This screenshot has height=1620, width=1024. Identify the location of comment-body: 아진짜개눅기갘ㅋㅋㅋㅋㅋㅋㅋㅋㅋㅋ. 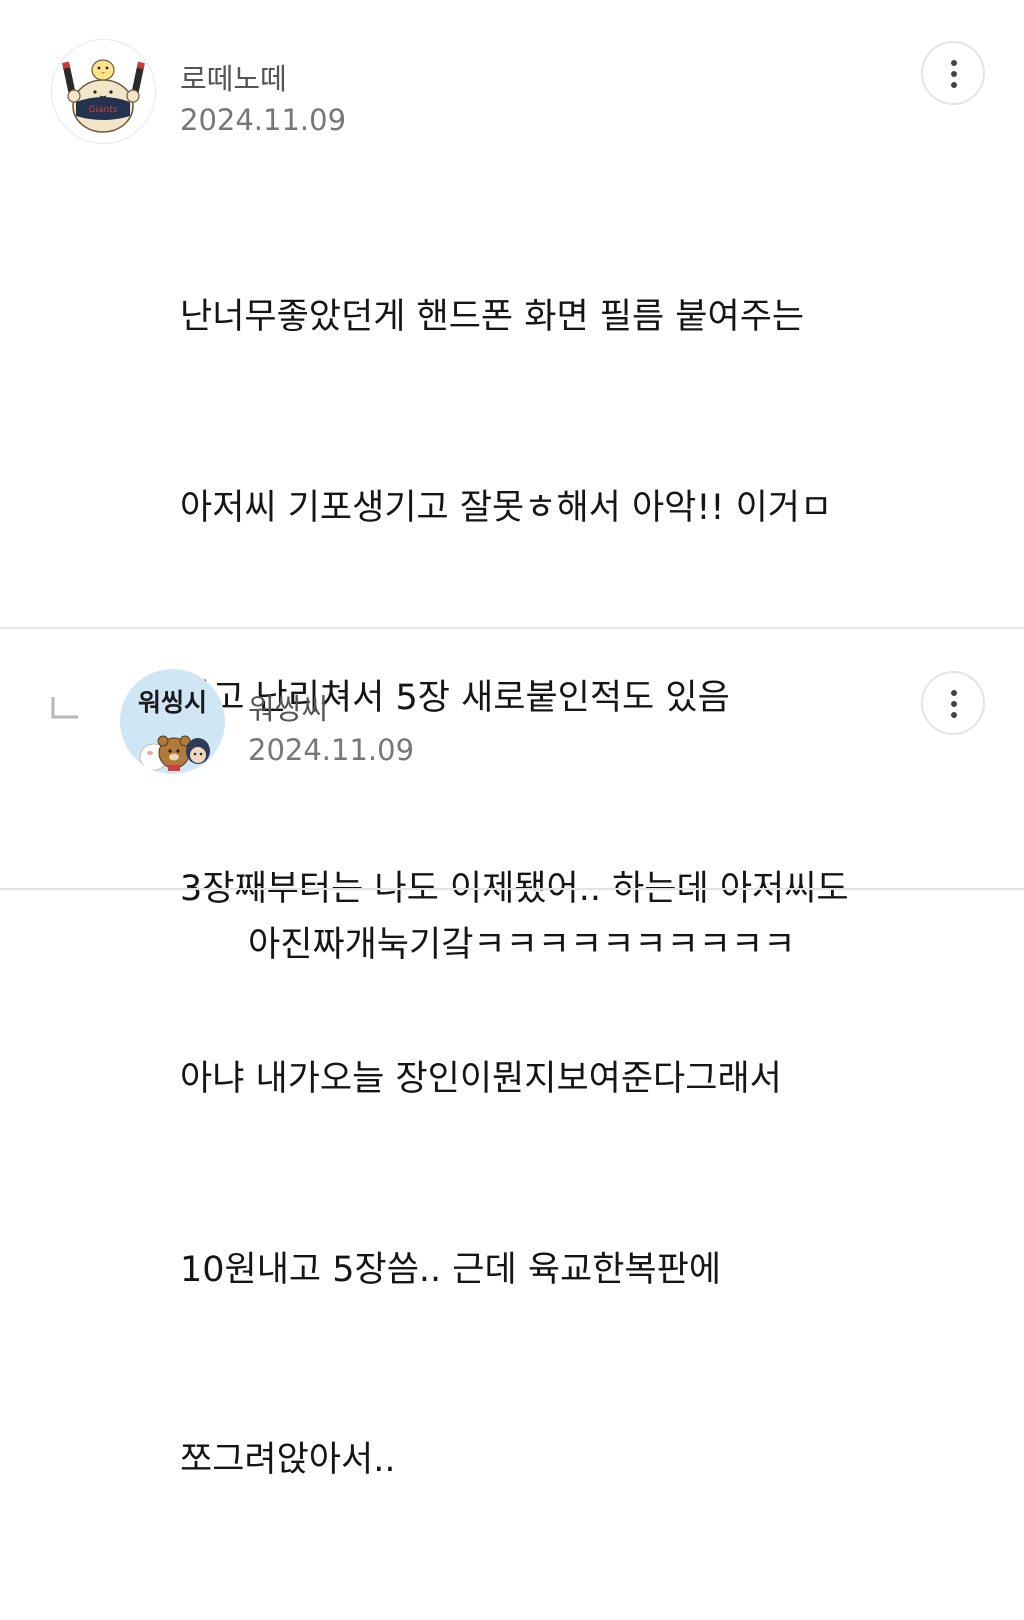
(521, 914).